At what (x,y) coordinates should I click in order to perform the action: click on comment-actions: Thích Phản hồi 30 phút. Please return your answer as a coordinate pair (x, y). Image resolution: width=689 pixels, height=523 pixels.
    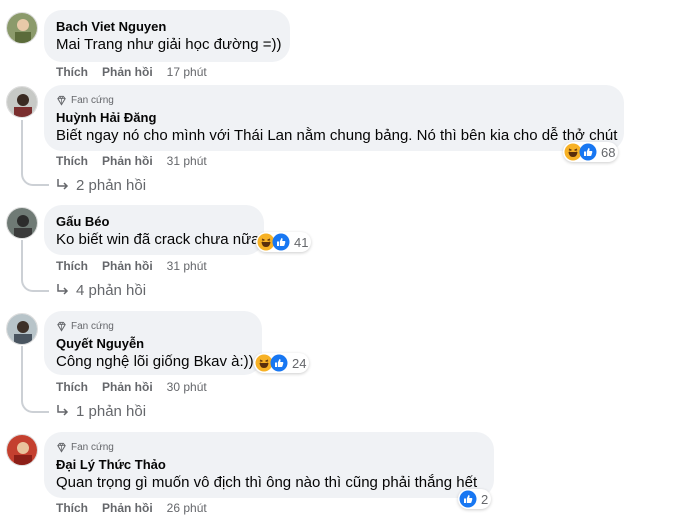
    Looking at the image, I should click on (131, 387).